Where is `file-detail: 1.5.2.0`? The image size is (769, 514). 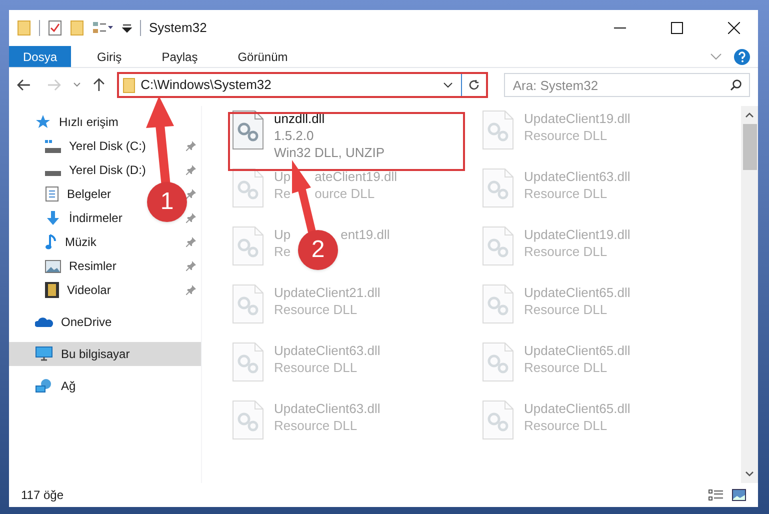 file-detail: 1.5.2.0 is located at coordinates (294, 135).